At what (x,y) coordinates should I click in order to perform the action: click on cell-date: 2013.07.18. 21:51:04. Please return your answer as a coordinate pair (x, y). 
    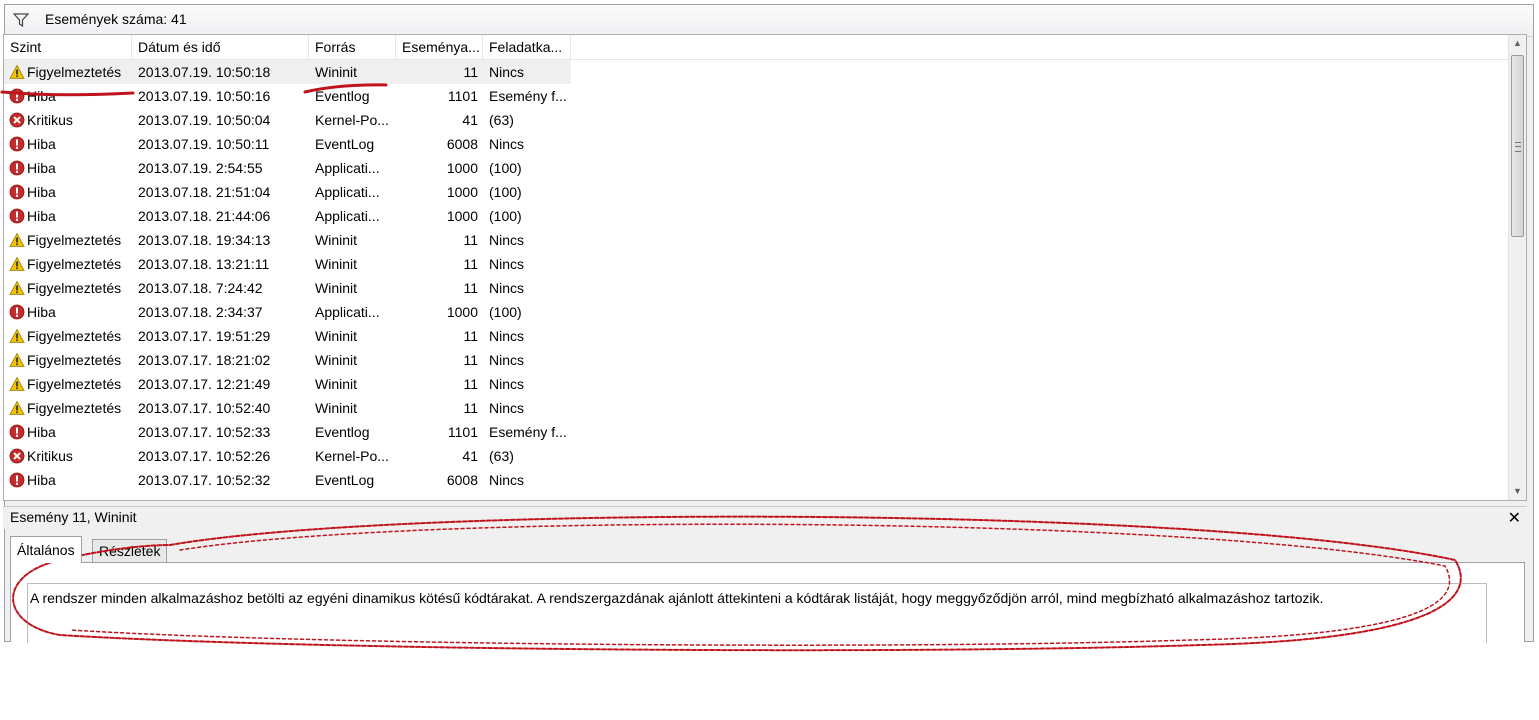
    Looking at the image, I should click on (204, 192).